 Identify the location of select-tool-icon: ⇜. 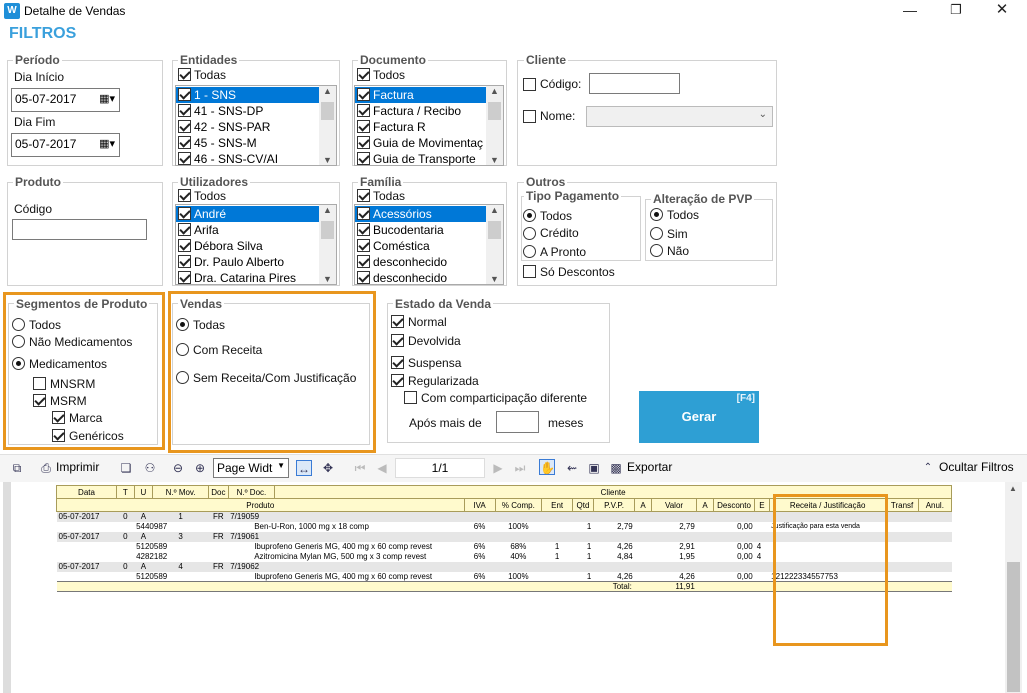
(572, 468).